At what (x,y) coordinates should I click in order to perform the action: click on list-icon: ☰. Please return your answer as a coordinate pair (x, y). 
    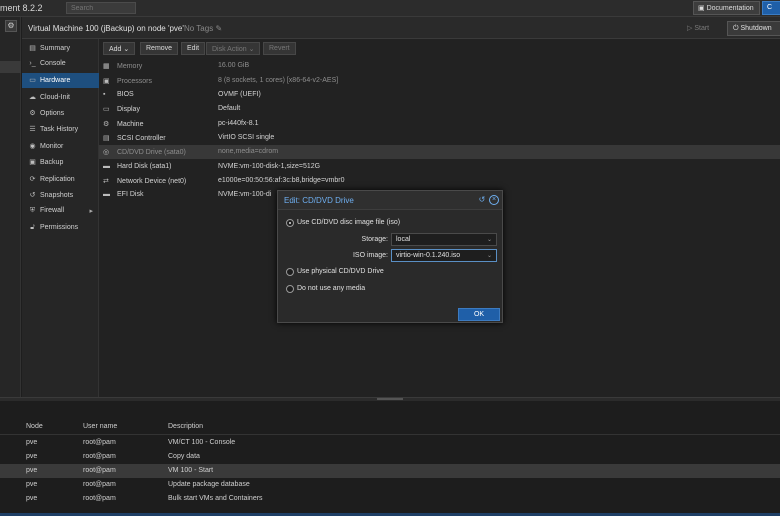
    Looking at the image, I should click on (32, 129).